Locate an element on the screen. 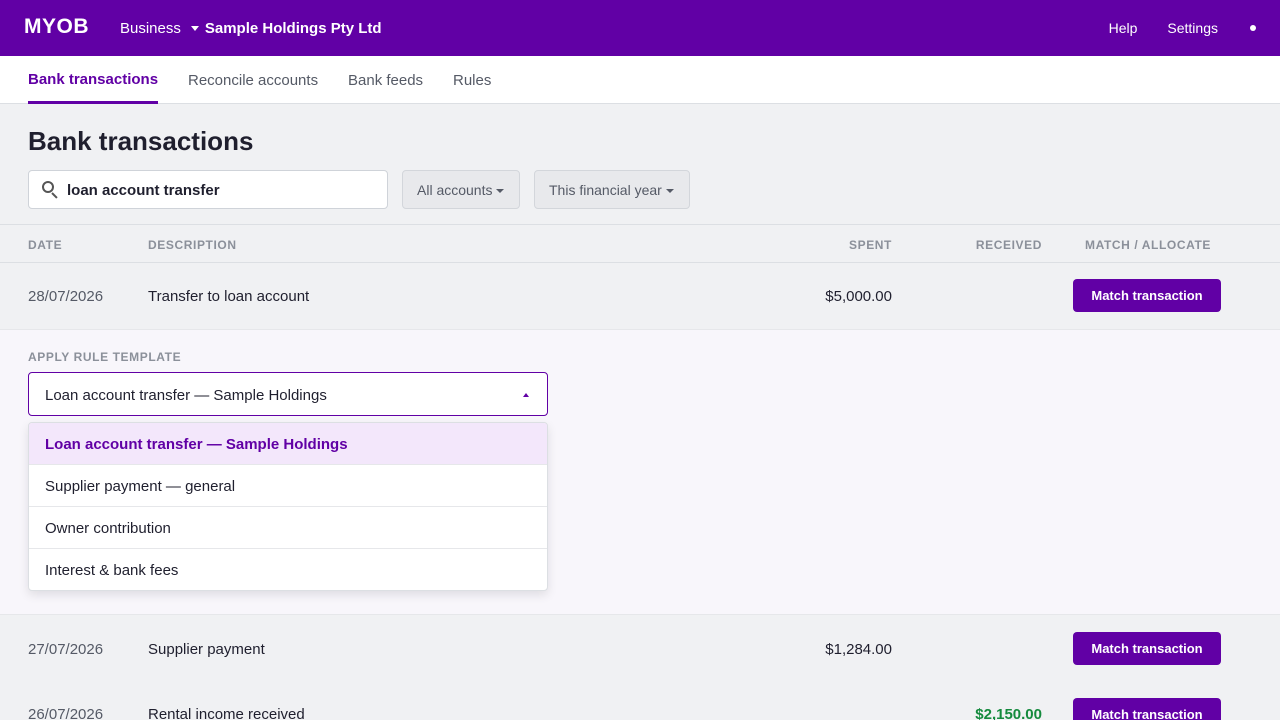 The image size is (1280, 720). row-description: Supplier payment is located at coordinates (206, 649).